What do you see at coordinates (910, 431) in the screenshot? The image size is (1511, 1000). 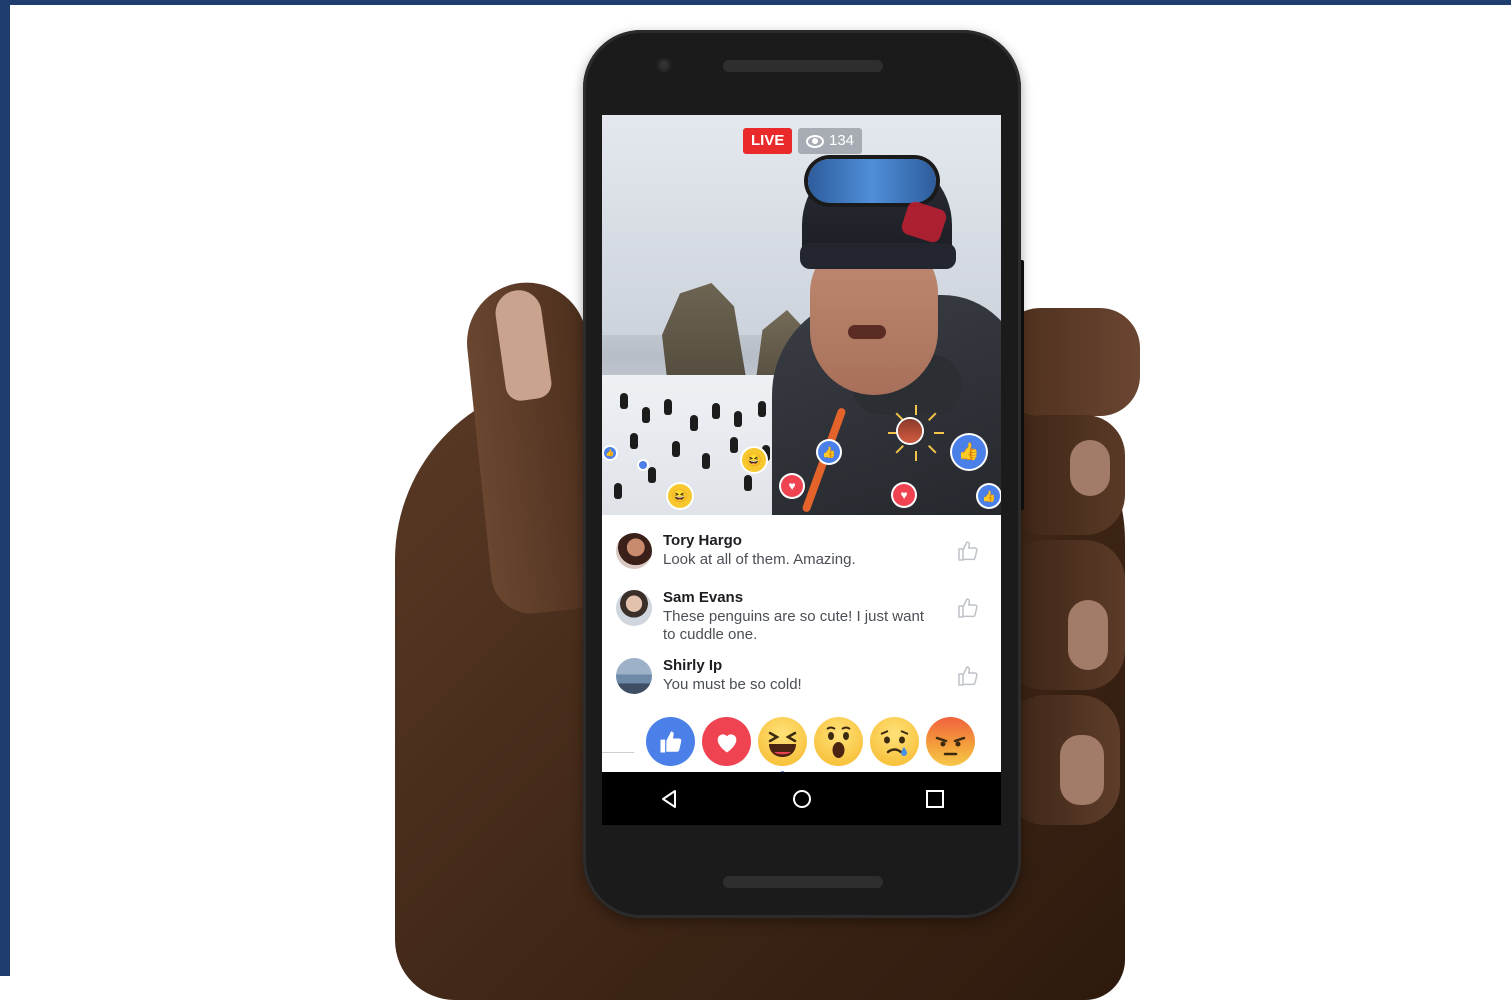 I see `reacting-user-avatar` at bounding box center [910, 431].